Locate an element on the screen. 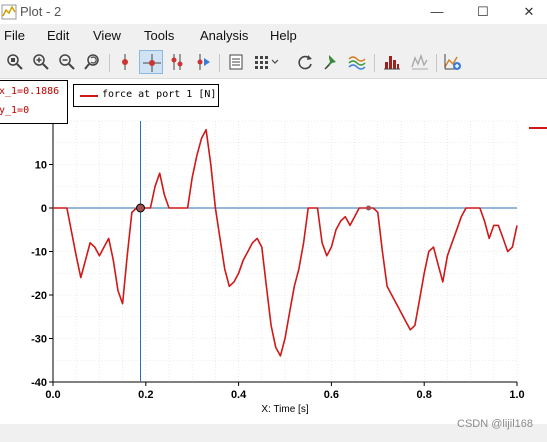 Image resolution: width=547 pixels, height=442 pixels. y-tick-label: -20 is located at coordinates (39, 296).